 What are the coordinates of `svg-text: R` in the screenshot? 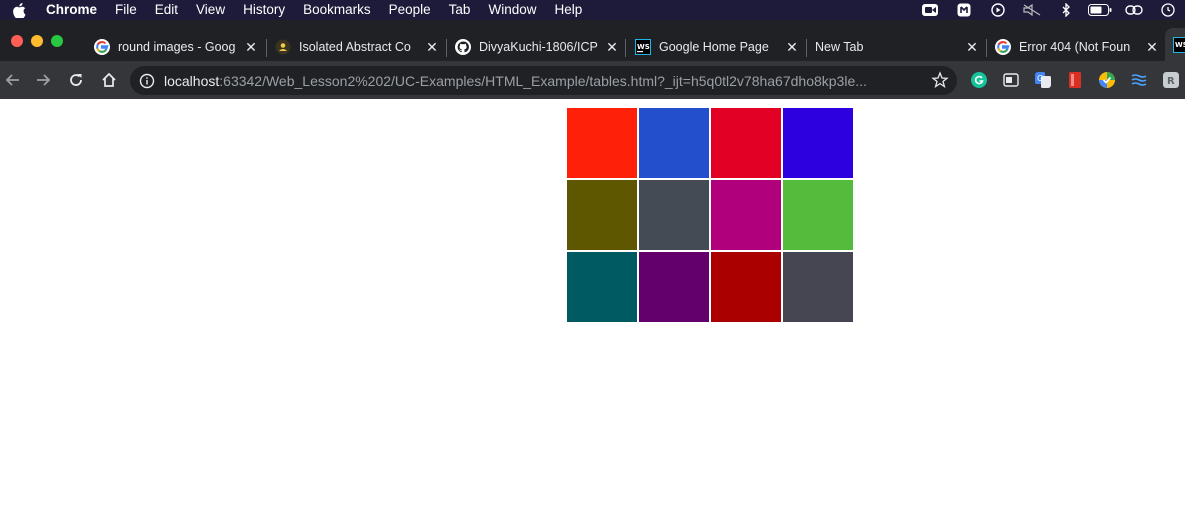 It's located at (1171, 81).